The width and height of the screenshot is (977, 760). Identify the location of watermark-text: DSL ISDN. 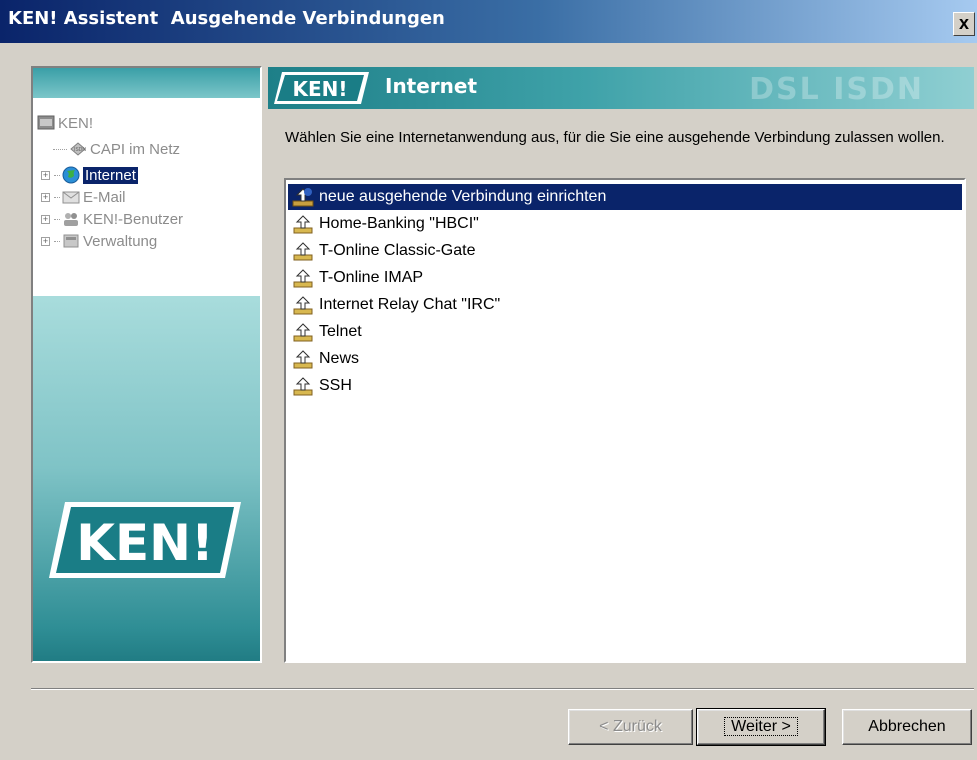
(836, 89).